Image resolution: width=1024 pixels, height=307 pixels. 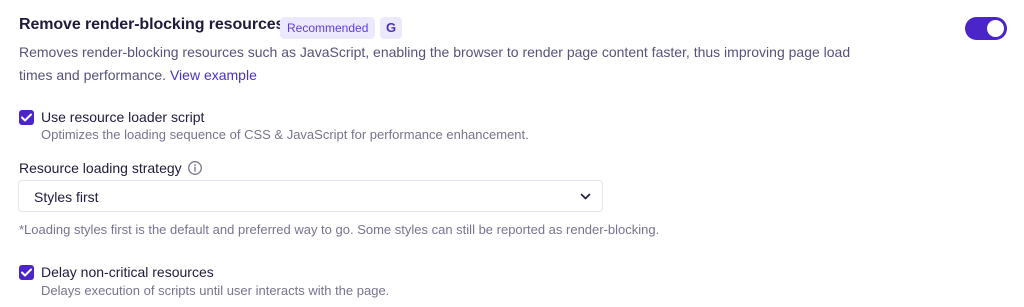 I want to click on resource-loading-strategy-label: Resource loading strategy, so click(x=100, y=168).